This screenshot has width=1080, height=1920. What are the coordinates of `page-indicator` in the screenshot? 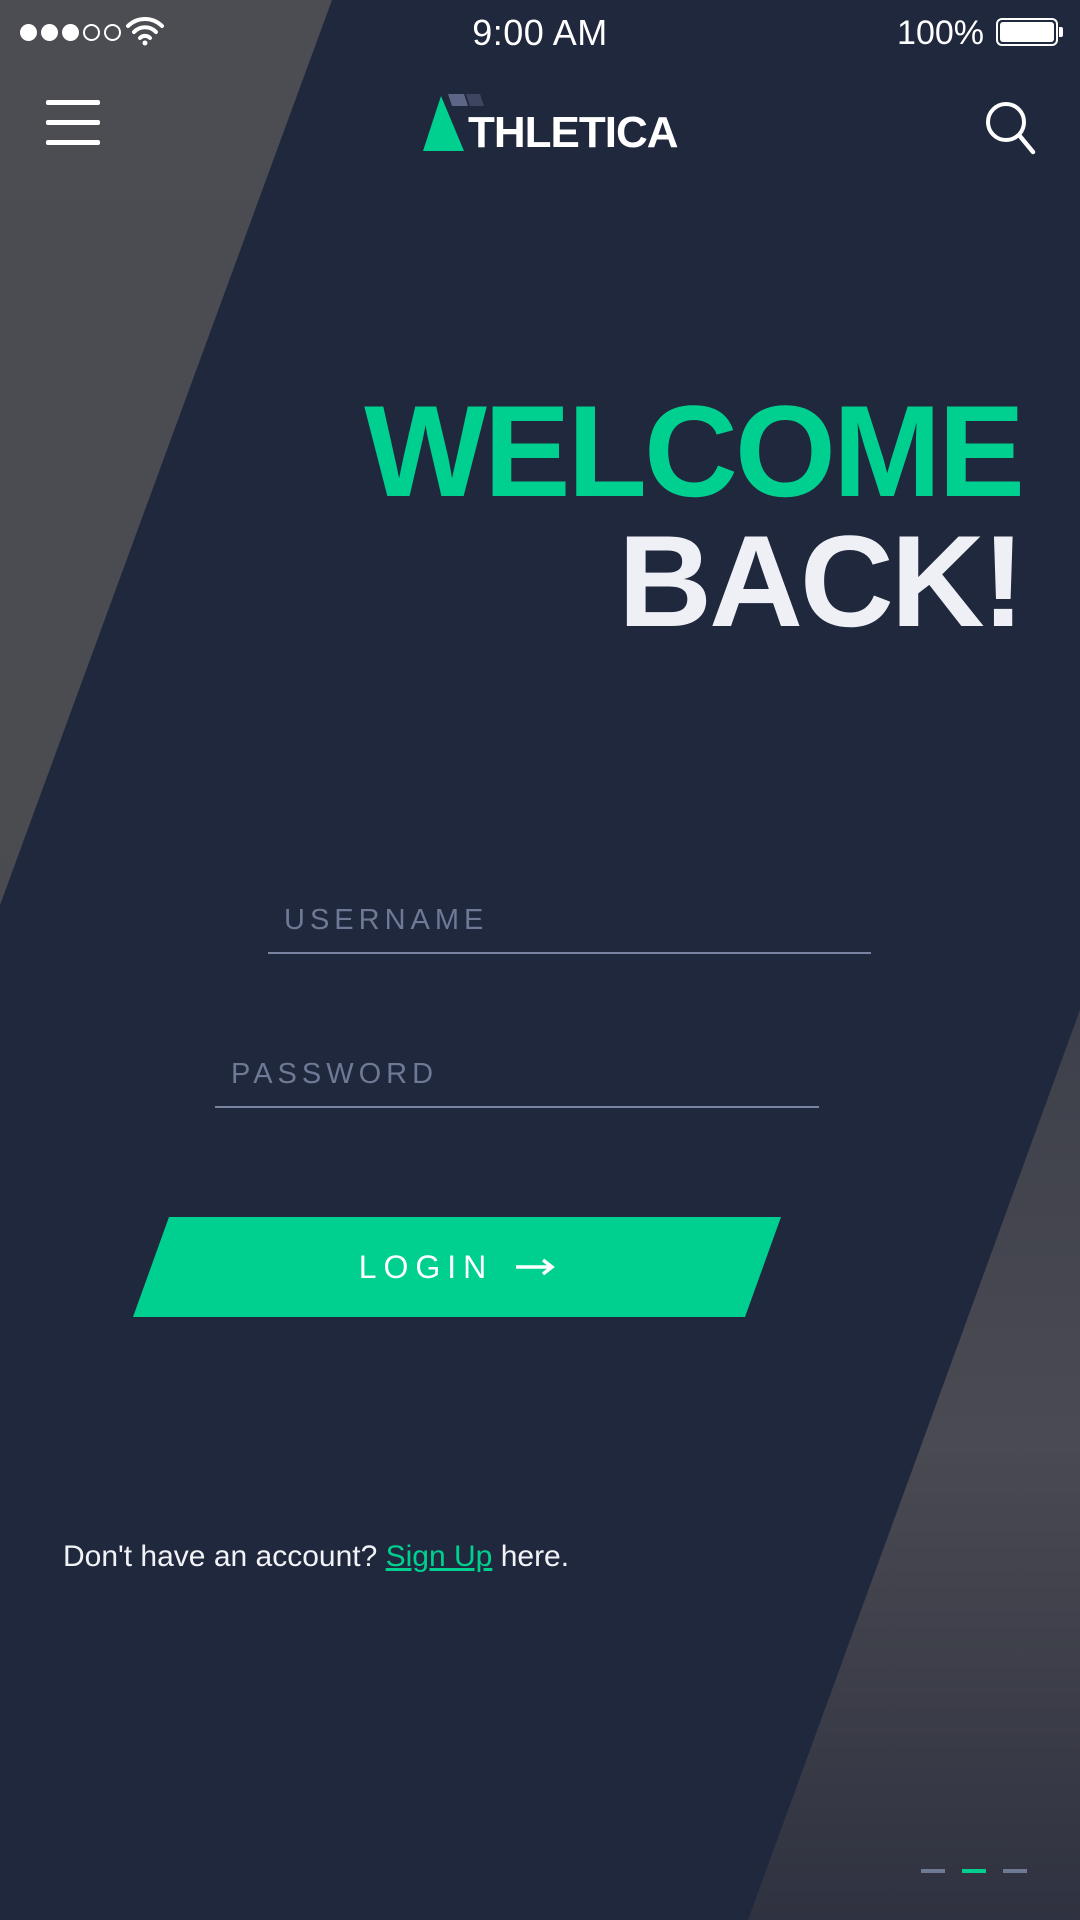 It's located at (974, 1871).